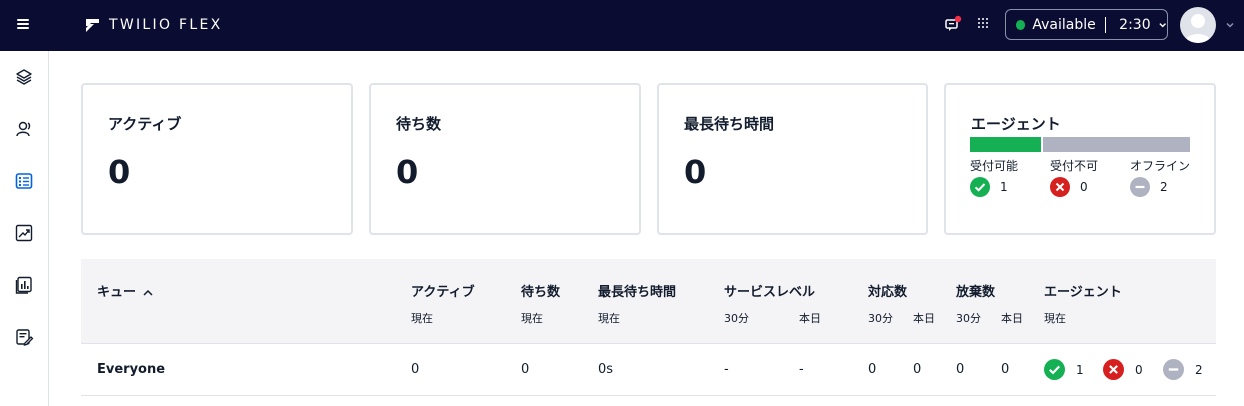  I want to click on service-level-column-header: サービスレベル, so click(770, 292).